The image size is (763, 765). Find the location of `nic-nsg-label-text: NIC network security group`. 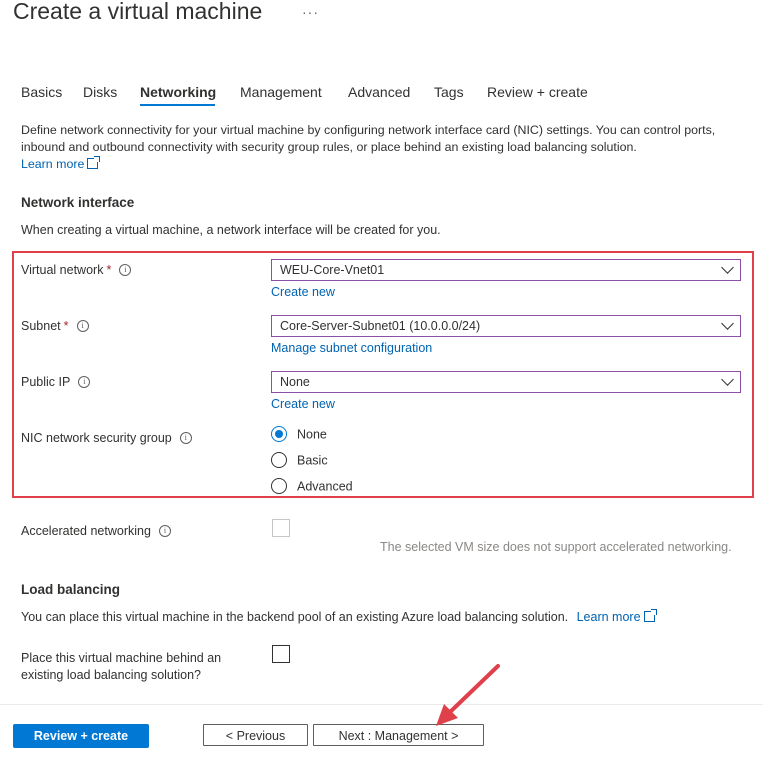

nic-nsg-label-text: NIC network security group is located at coordinates (96, 438).